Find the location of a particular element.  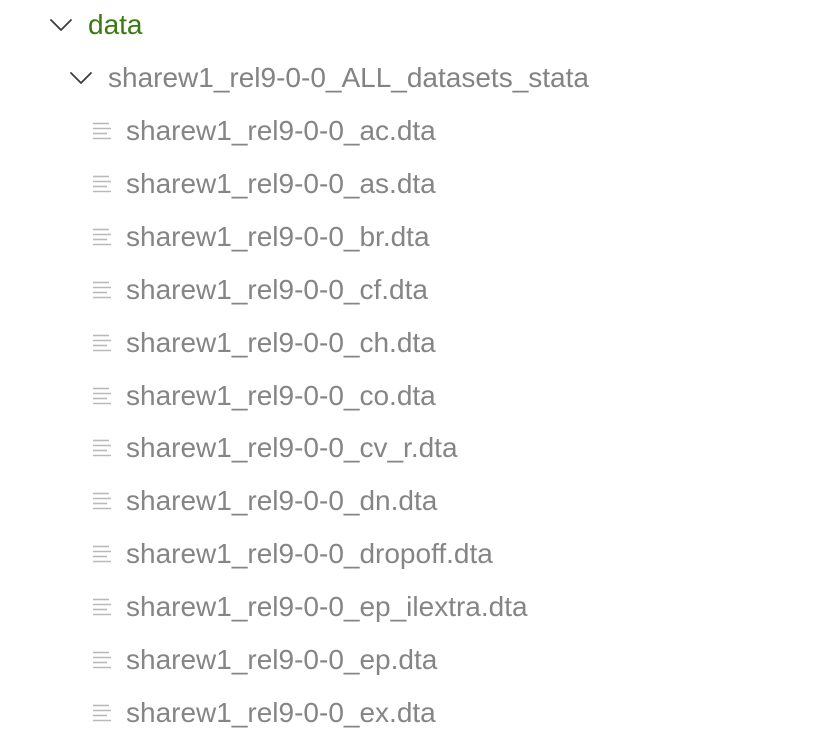

tree-item-label: sharew1_rel9-0-0_dn.dta is located at coordinates (282, 500).